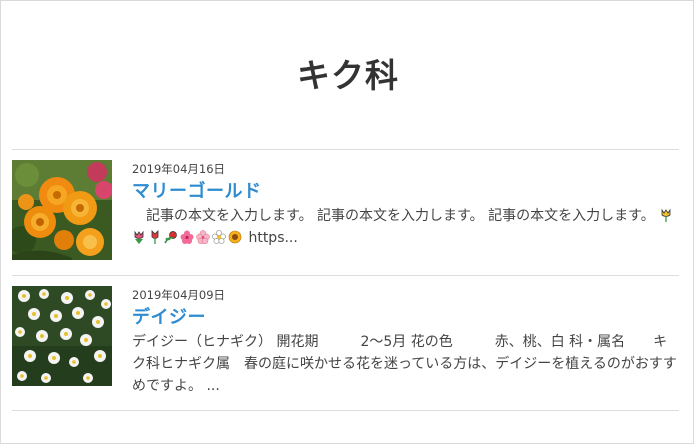  I want to click on hibiscus-icon, so click(187, 237).